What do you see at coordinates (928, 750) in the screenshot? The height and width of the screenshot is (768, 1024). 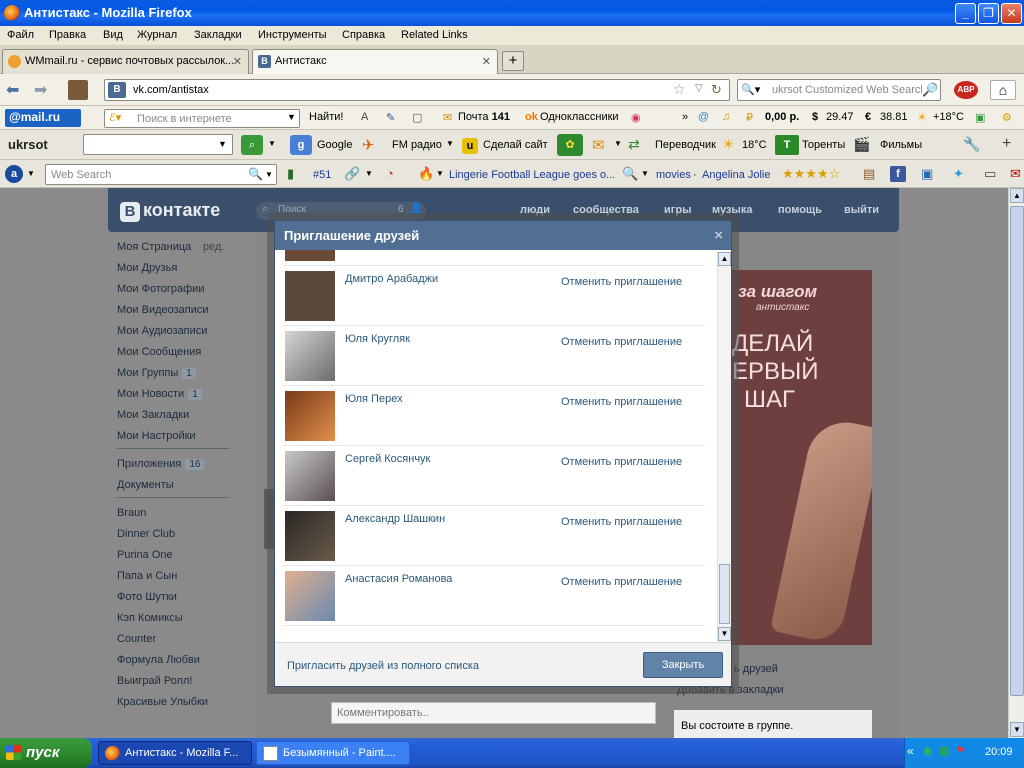 I see `agent-icon: ◉` at bounding box center [928, 750].